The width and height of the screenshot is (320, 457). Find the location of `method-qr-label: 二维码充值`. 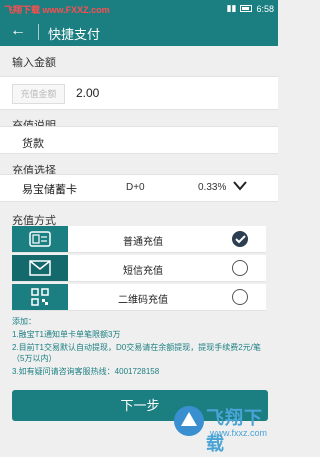

method-qr-label: 二维码充值 is located at coordinates (143, 300).